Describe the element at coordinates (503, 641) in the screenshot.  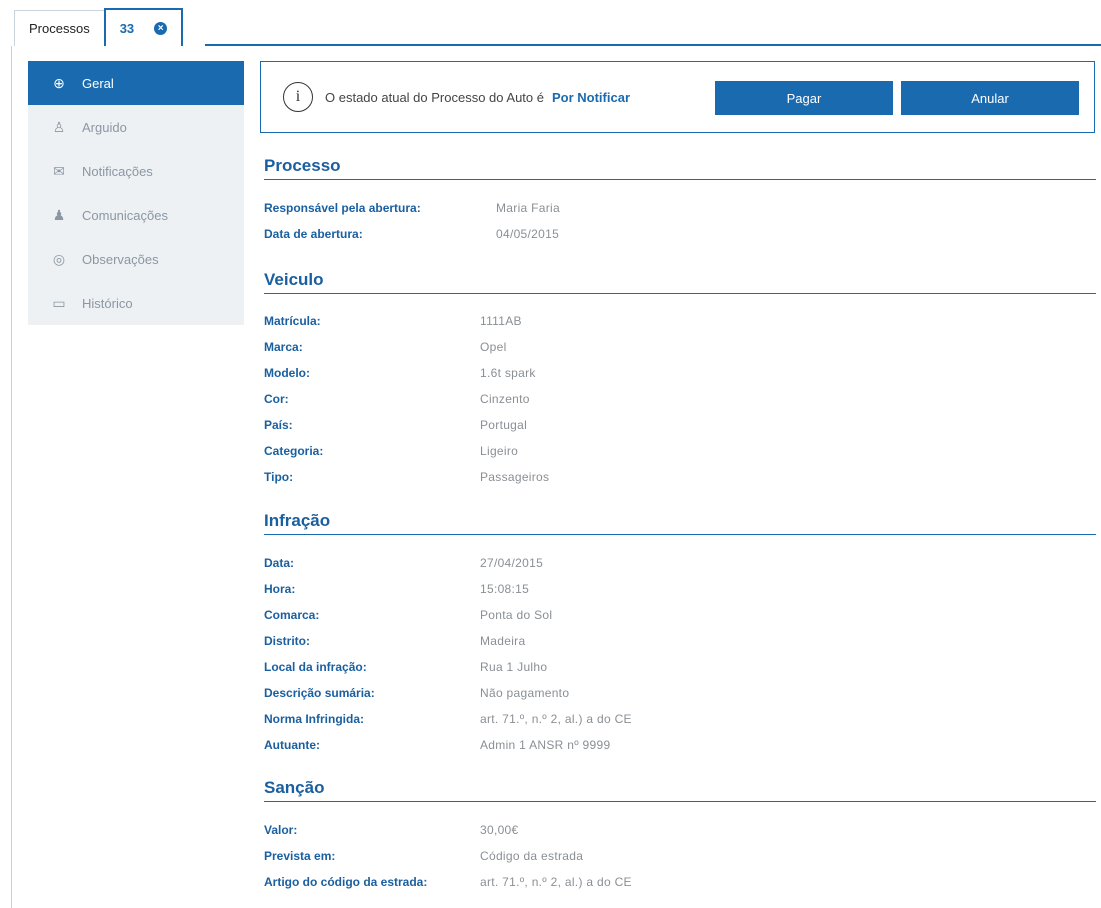
I see `detail-value: Madeira` at that location.